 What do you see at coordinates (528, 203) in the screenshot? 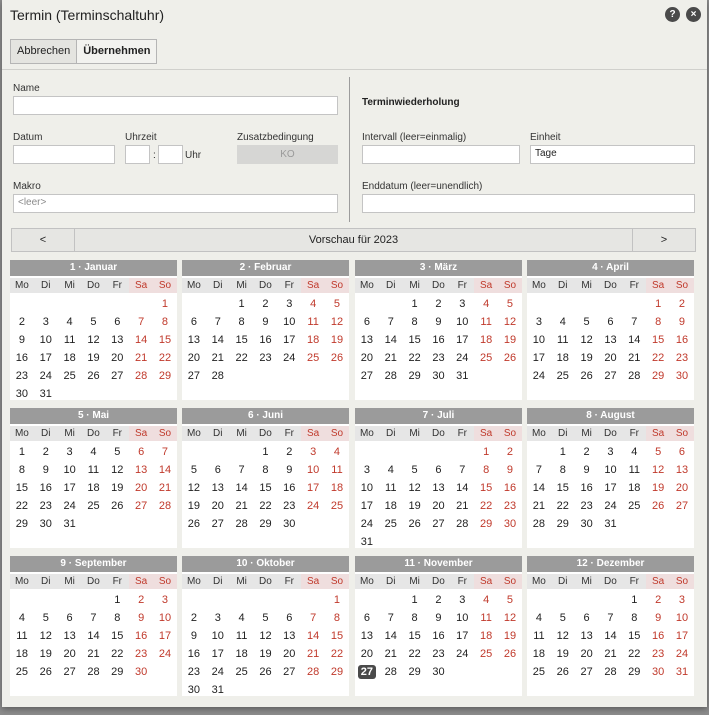
I see `end-date-input` at bounding box center [528, 203].